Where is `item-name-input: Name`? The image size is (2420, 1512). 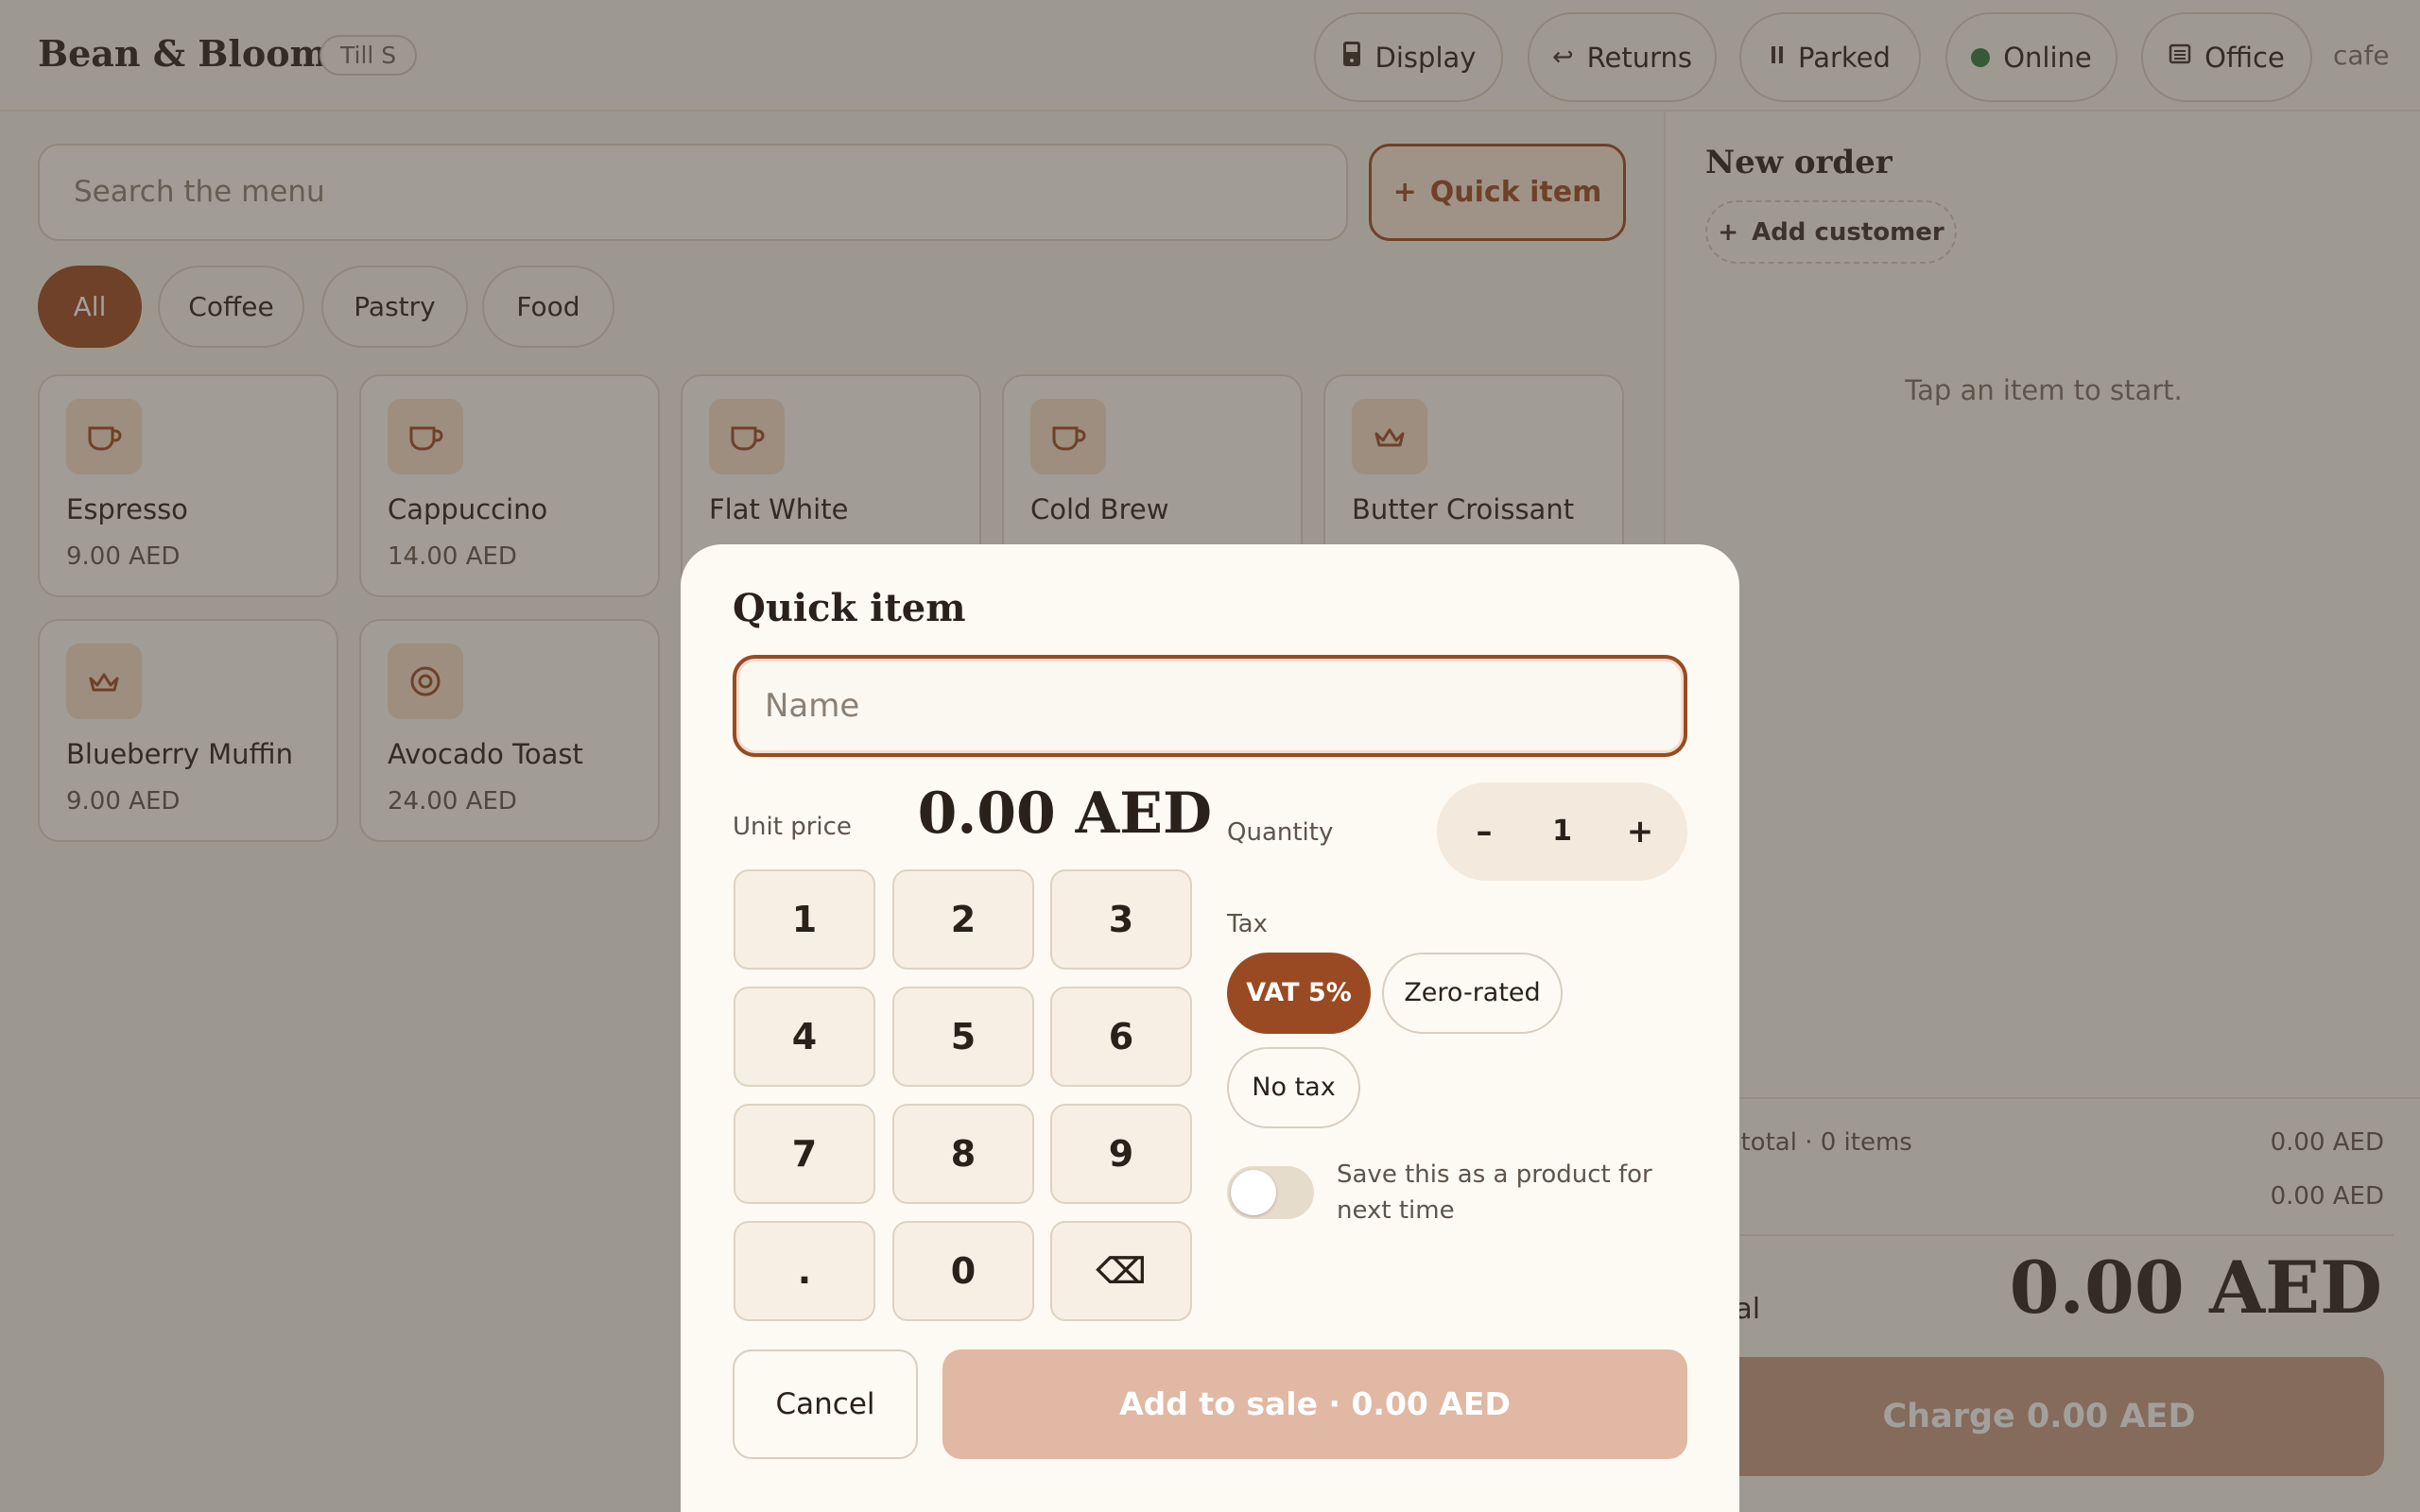
item-name-input: Name is located at coordinates (1210, 706).